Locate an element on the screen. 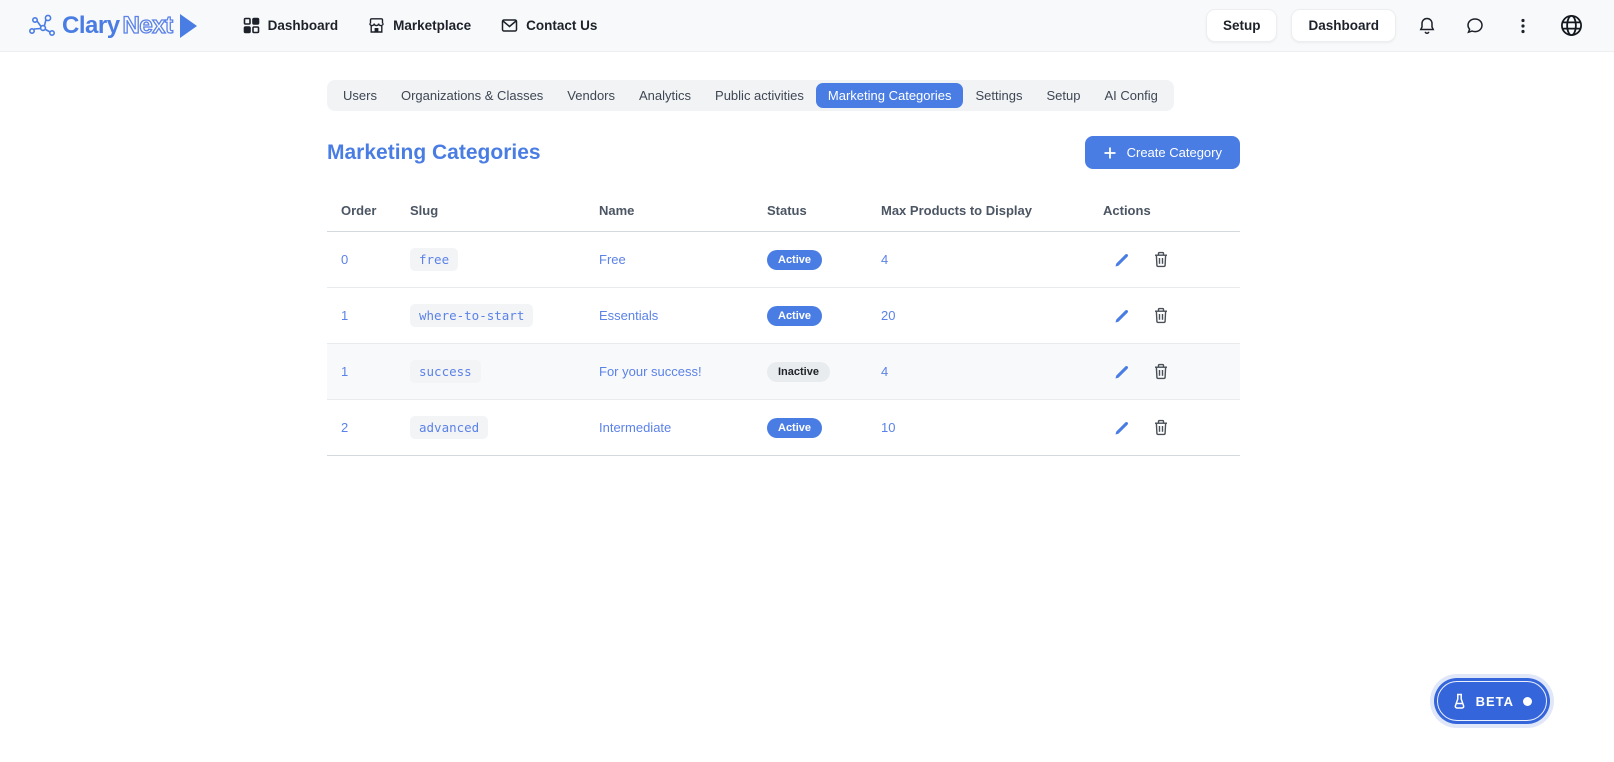  slug-value: success is located at coordinates (445, 371).